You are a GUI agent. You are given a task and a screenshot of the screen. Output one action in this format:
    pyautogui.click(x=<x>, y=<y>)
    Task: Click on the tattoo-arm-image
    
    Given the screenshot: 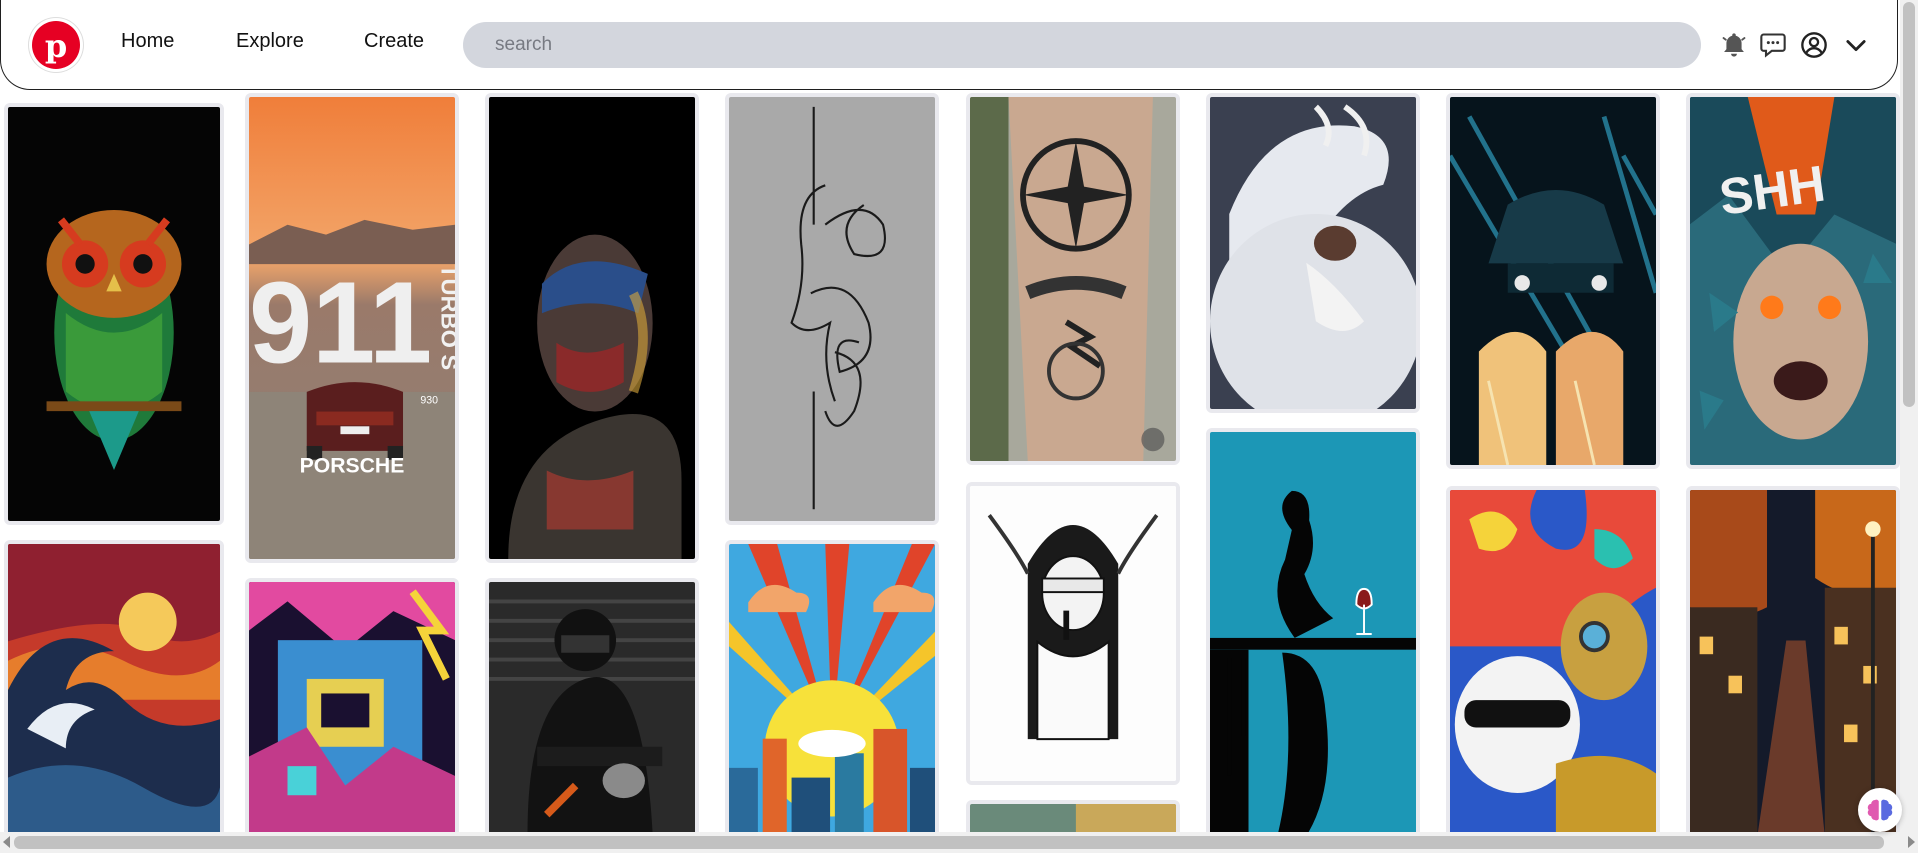 What is the action you would take?
    pyautogui.click(x=1073, y=279)
    